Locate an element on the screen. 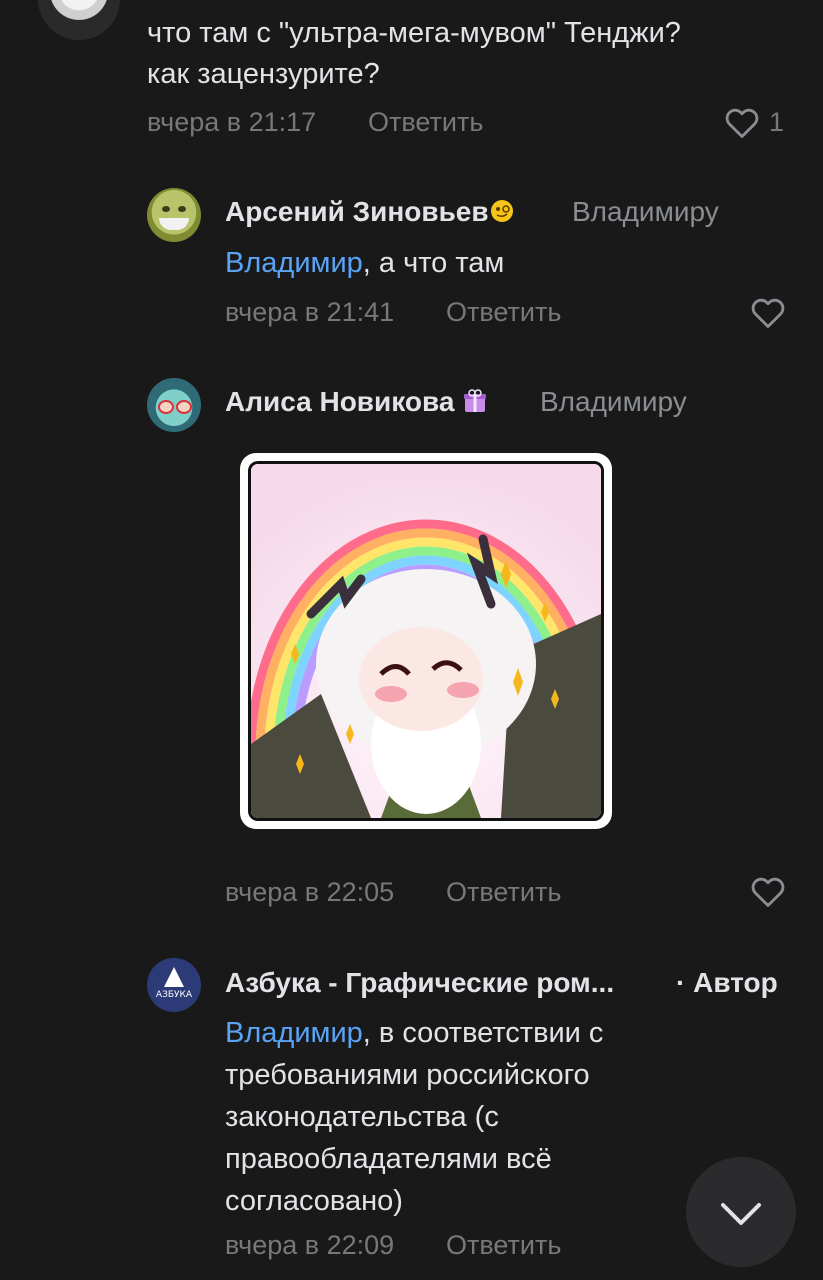 The width and height of the screenshot is (823, 1280). scroll-down-button is located at coordinates (741, 1212).